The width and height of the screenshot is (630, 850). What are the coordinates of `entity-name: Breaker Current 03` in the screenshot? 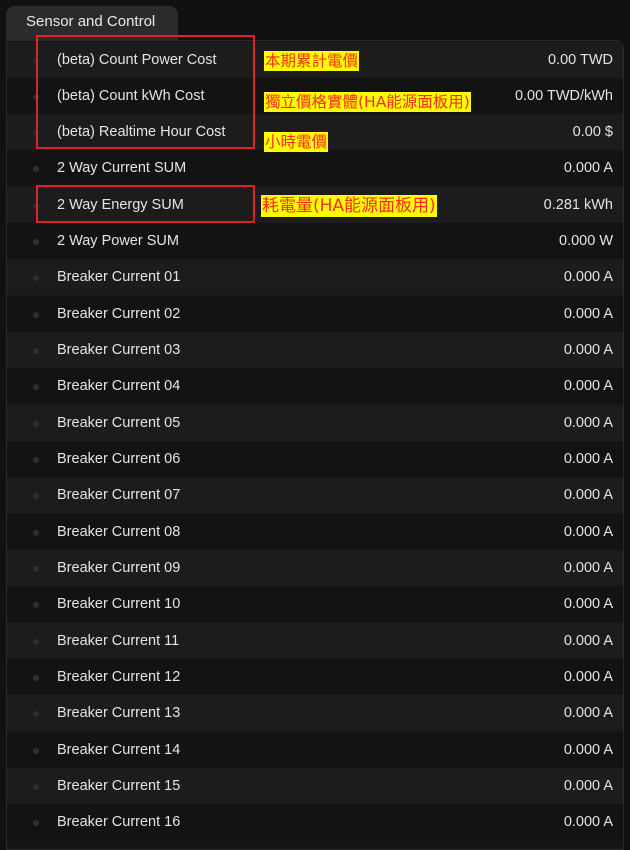 It's located at (119, 350).